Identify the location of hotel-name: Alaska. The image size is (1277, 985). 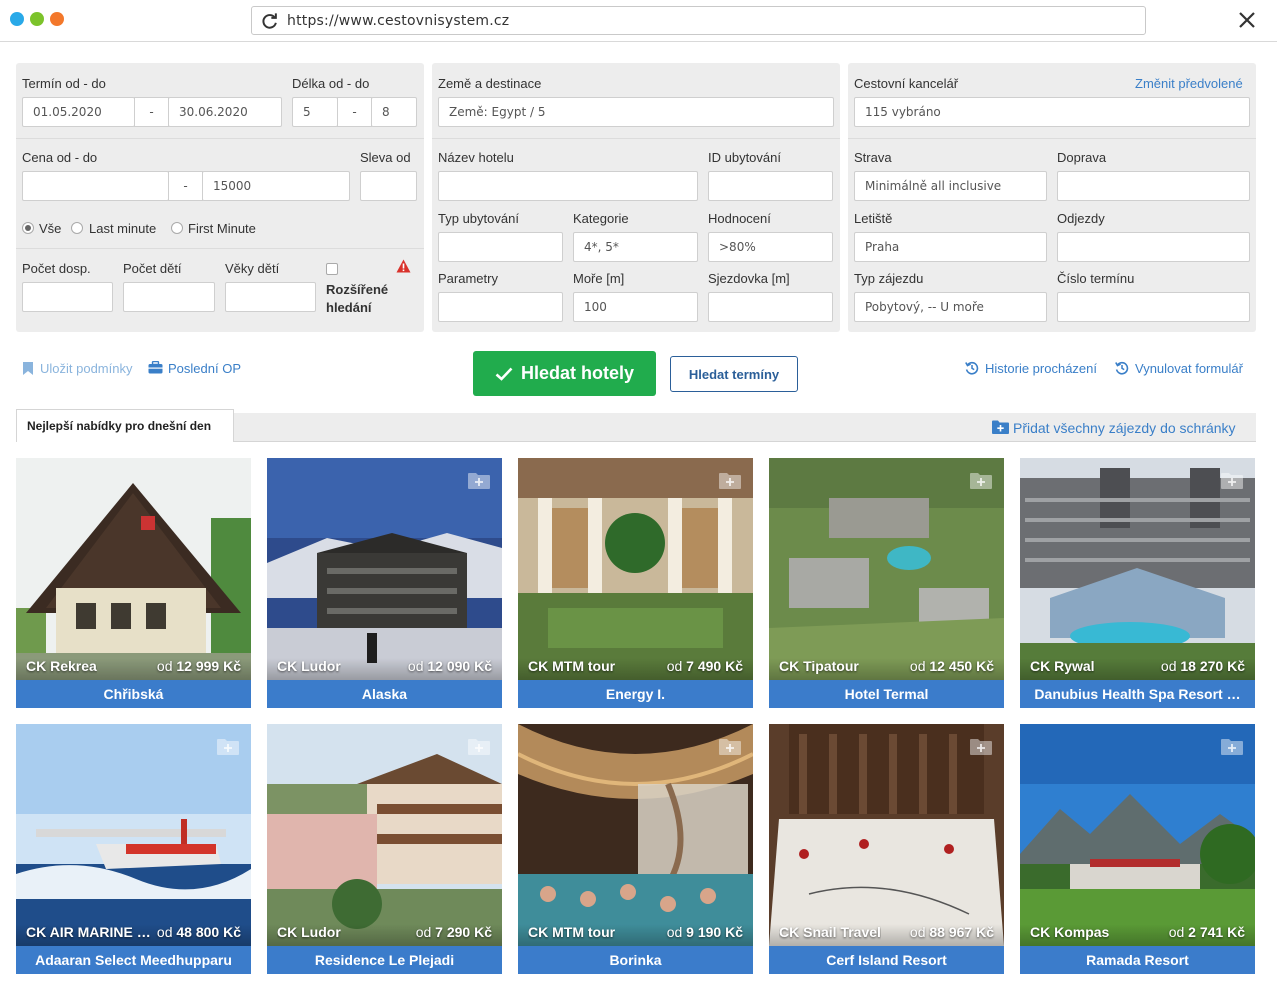
(384, 694).